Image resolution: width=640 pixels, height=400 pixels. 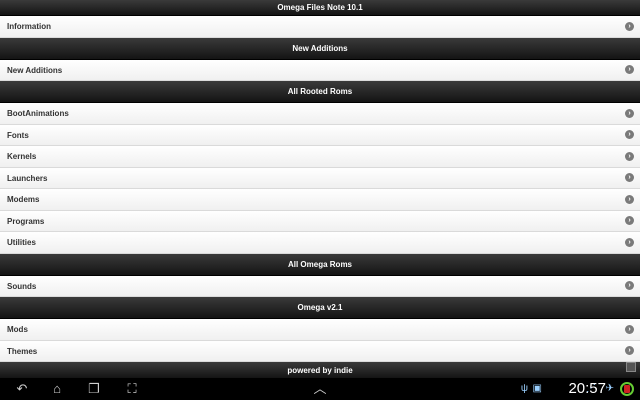 I want to click on image-icon: ▣, so click(x=537, y=388).